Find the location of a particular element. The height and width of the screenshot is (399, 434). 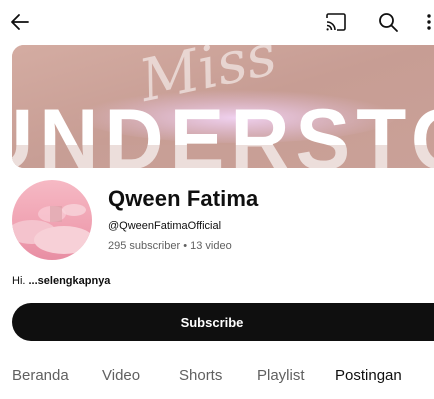

cast-button is located at coordinates (336, 22).